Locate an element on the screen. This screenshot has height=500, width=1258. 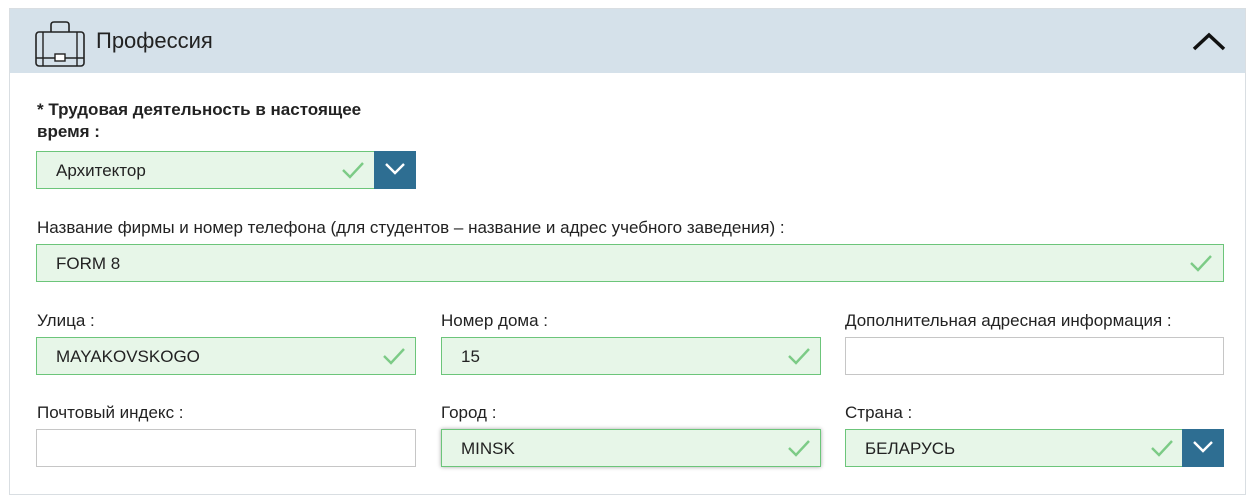
address-extra-input is located at coordinates (1034, 356).